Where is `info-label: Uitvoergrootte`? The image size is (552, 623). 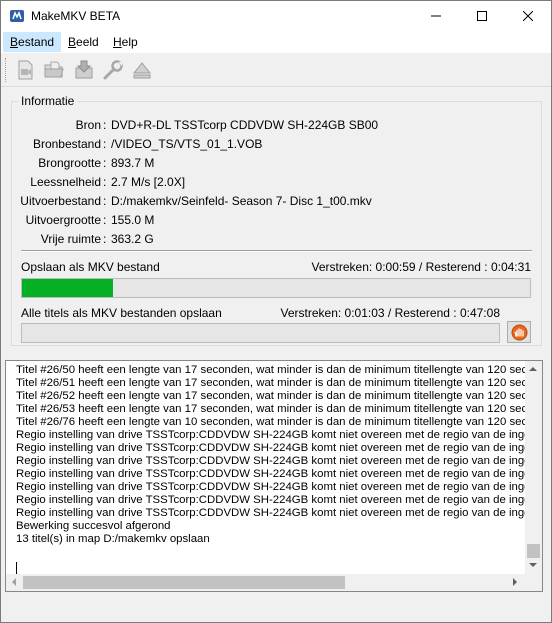
info-label: Uitvoergrootte is located at coordinates (63, 220).